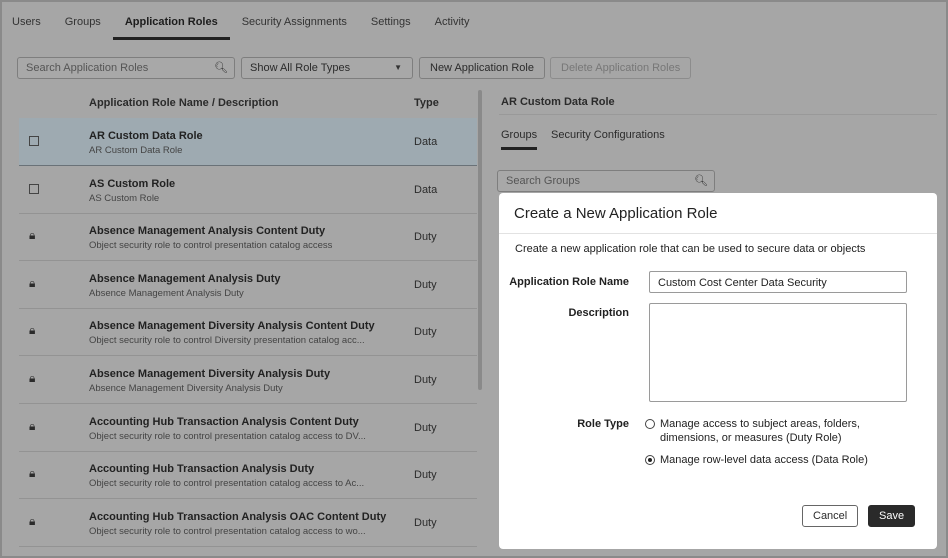  Describe the element at coordinates (87, 68) in the screenshot. I see `search-placeholder: Search Application Roles` at that location.